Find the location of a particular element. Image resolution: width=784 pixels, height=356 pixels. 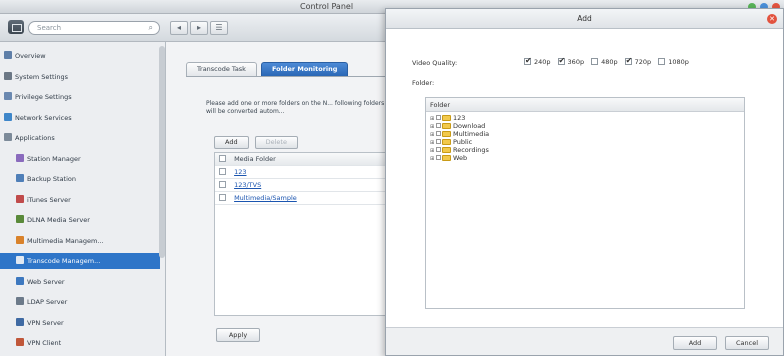

forward-button: ▸ is located at coordinates (199, 28).